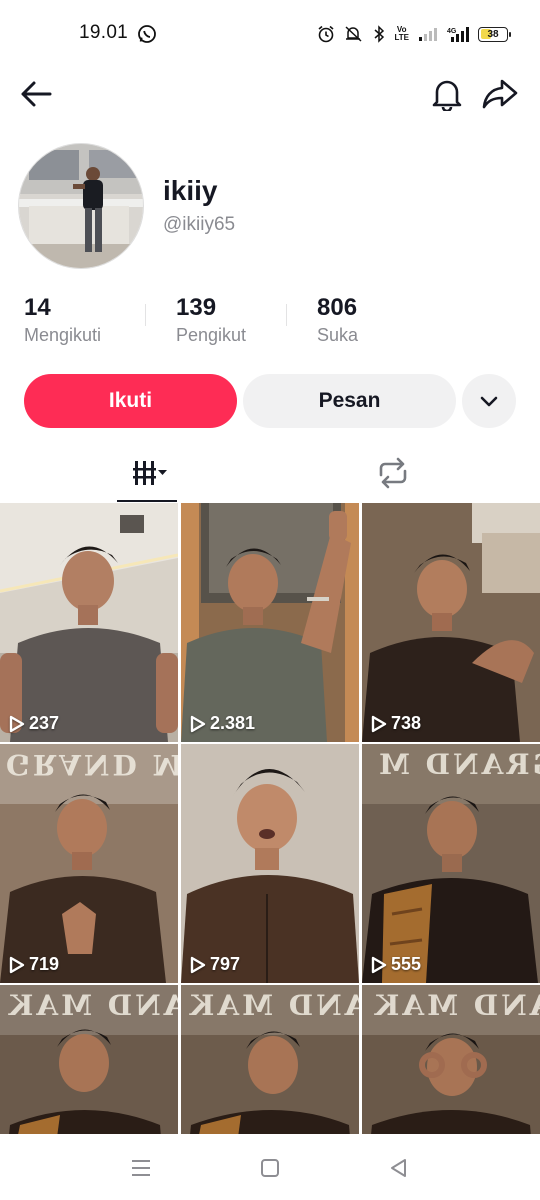  What do you see at coordinates (147, 34) in the screenshot?
I see `whatsapp-icon` at bounding box center [147, 34].